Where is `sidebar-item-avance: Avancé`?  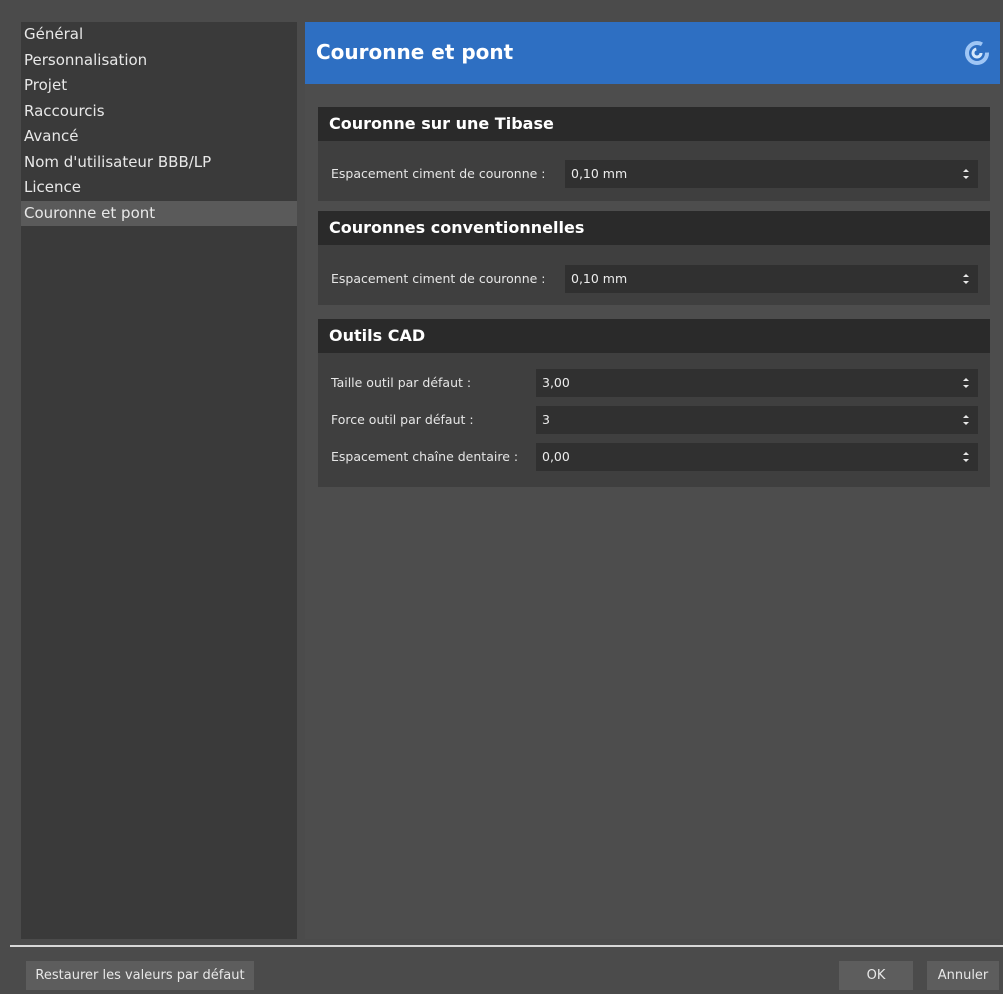 sidebar-item-avance: Avancé is located at coordinates (159, 137).